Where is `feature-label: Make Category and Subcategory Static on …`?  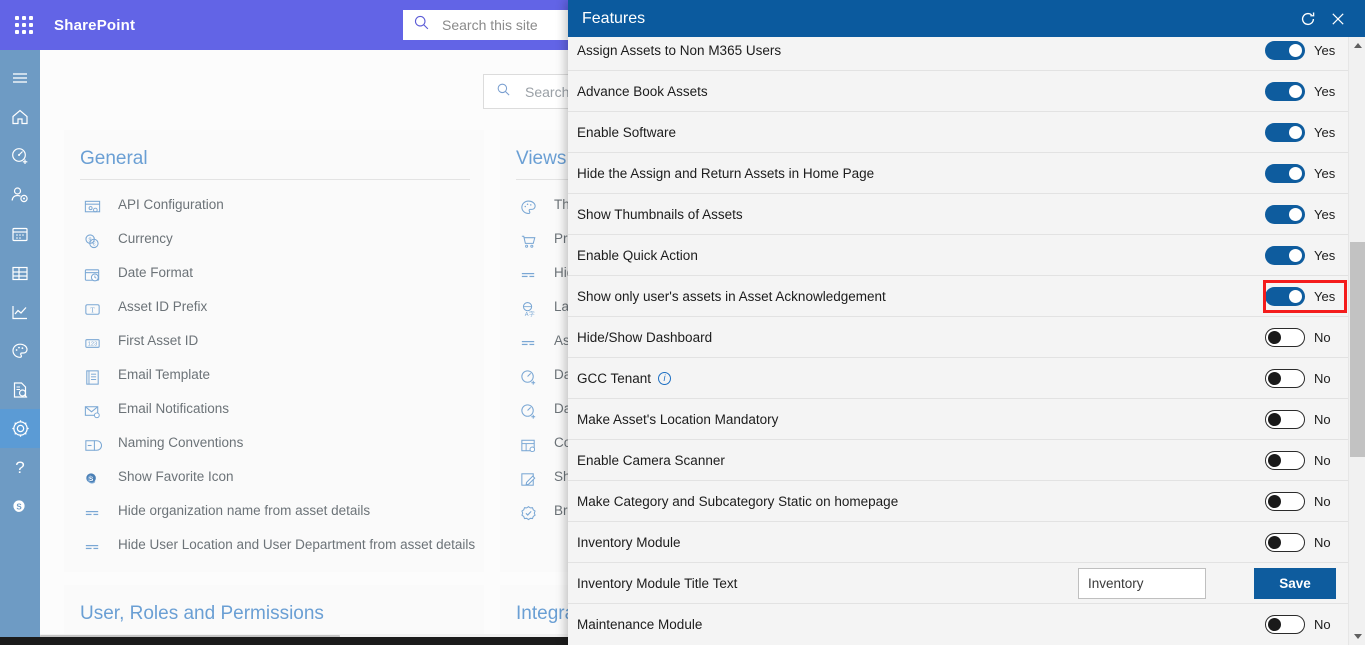 feature-label: Make Category and Subcategory Static on … is located at coordinates (738, 501).